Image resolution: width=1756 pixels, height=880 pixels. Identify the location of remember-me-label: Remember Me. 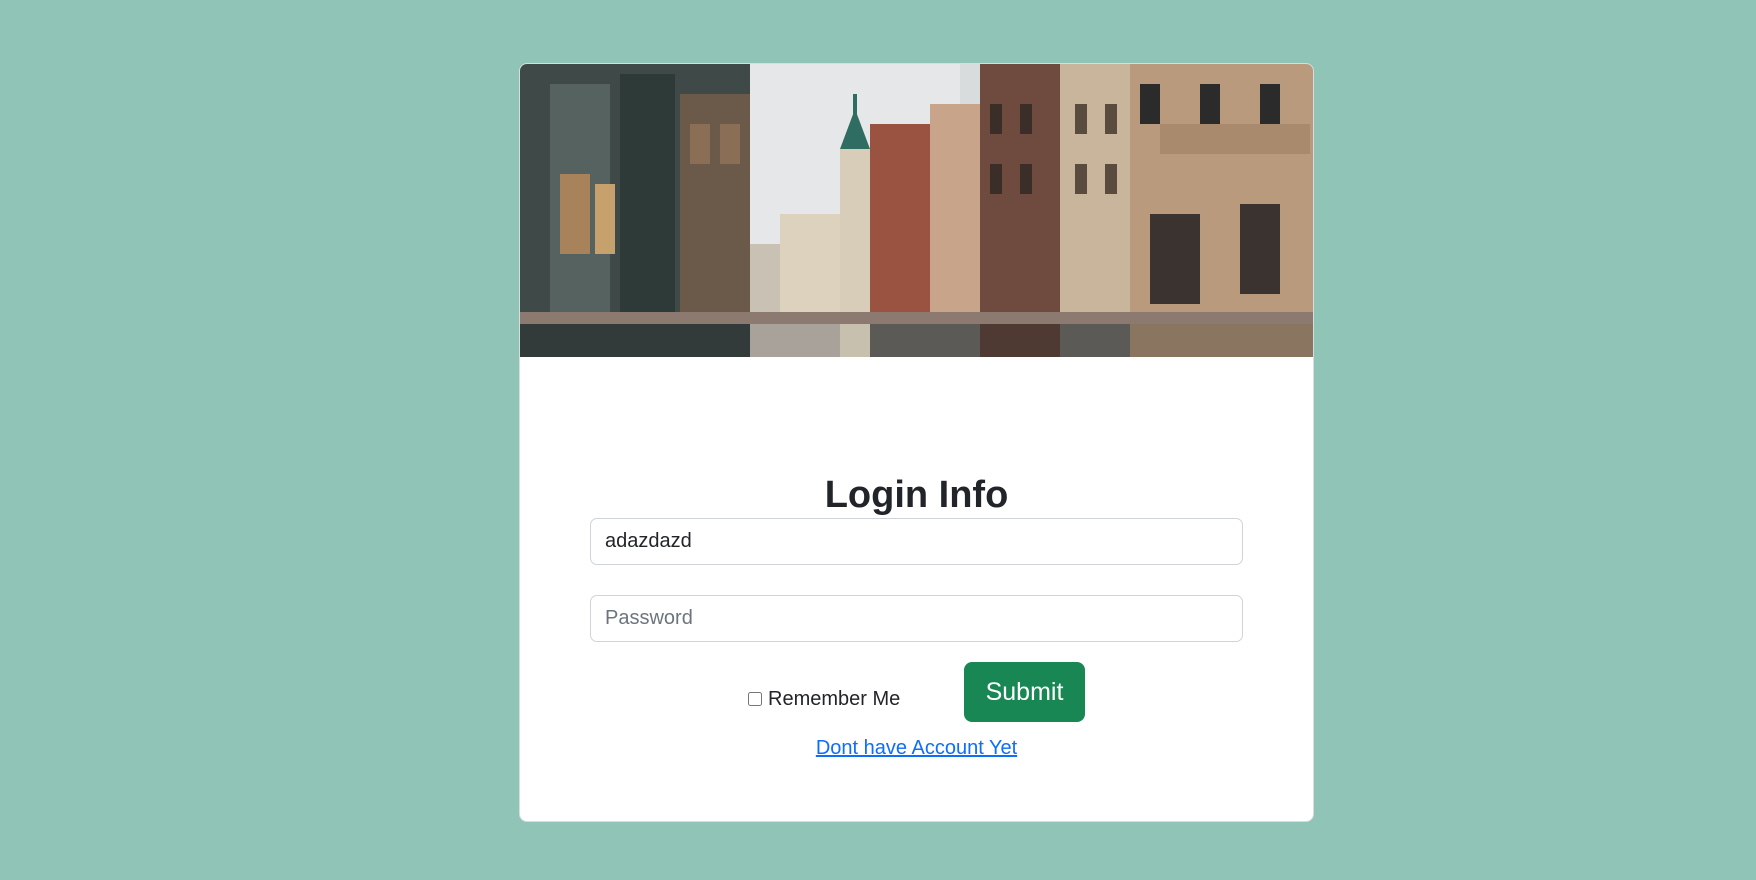
(834, 698).